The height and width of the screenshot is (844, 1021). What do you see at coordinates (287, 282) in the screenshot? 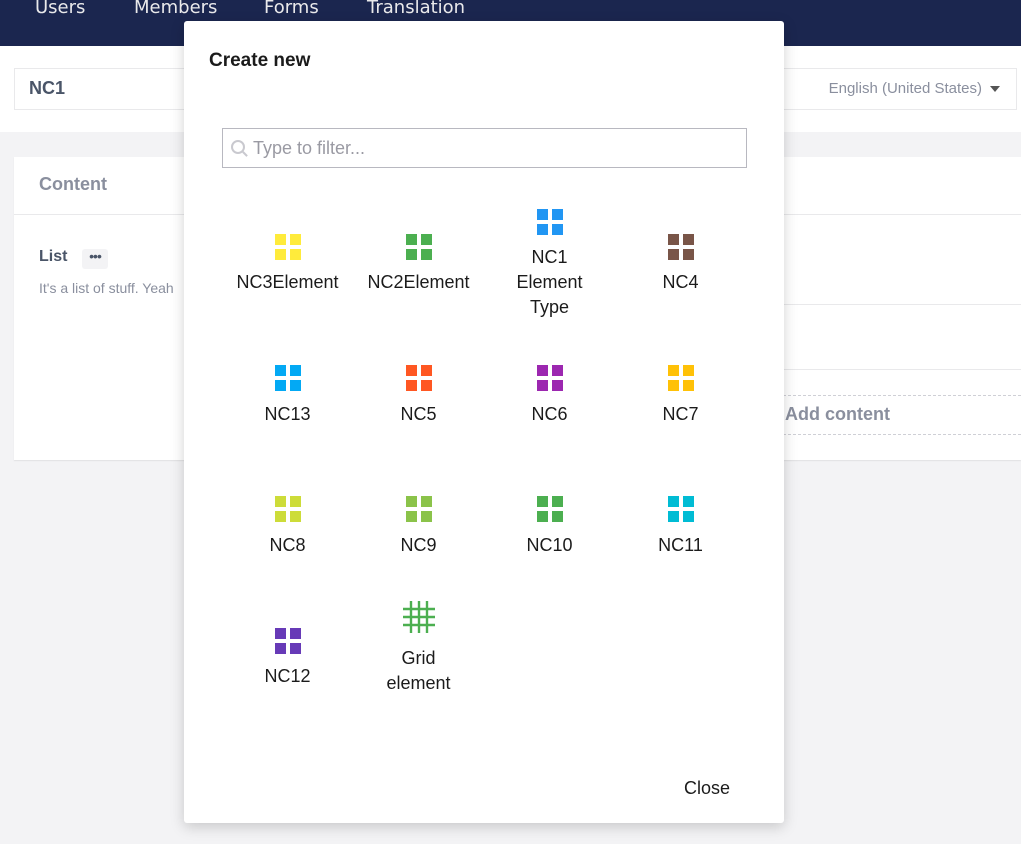
I see `element-type-label: NC3Element` at bounding box center [287, 282].